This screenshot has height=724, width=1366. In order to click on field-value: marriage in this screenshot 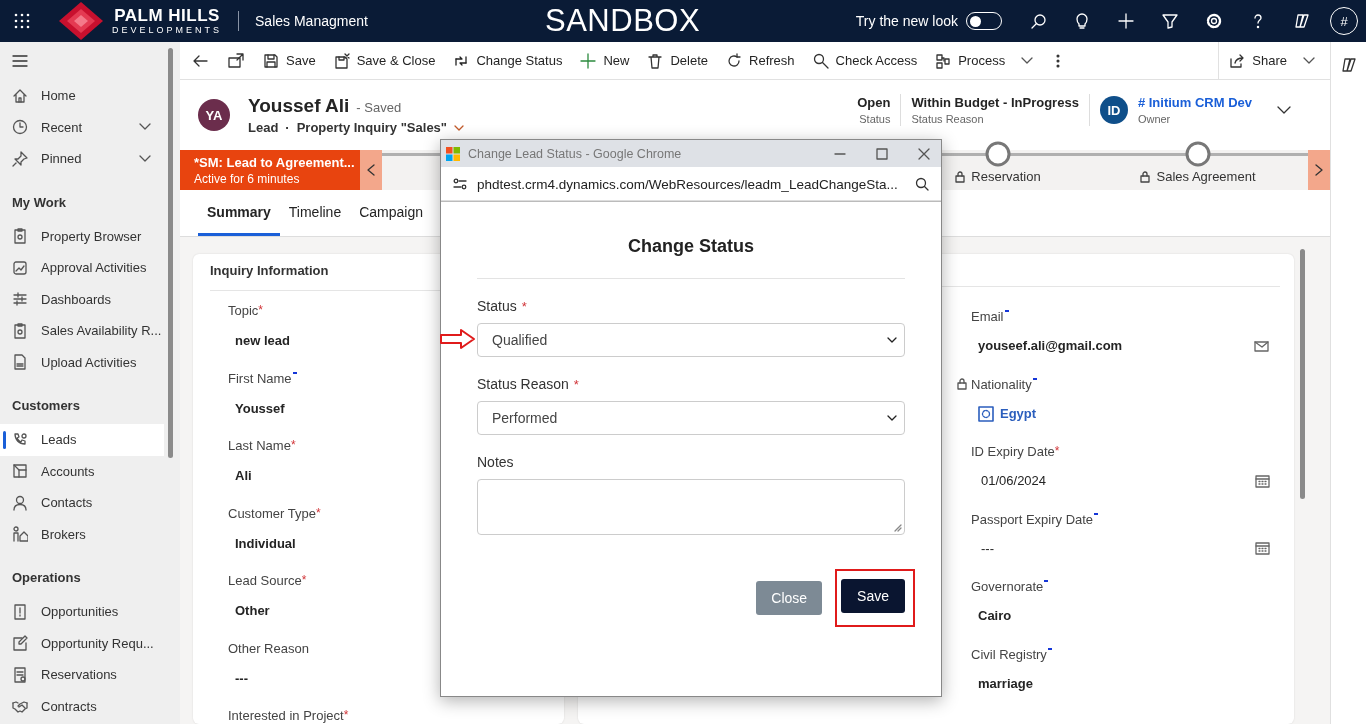, I will do `click(1005, 683)`.